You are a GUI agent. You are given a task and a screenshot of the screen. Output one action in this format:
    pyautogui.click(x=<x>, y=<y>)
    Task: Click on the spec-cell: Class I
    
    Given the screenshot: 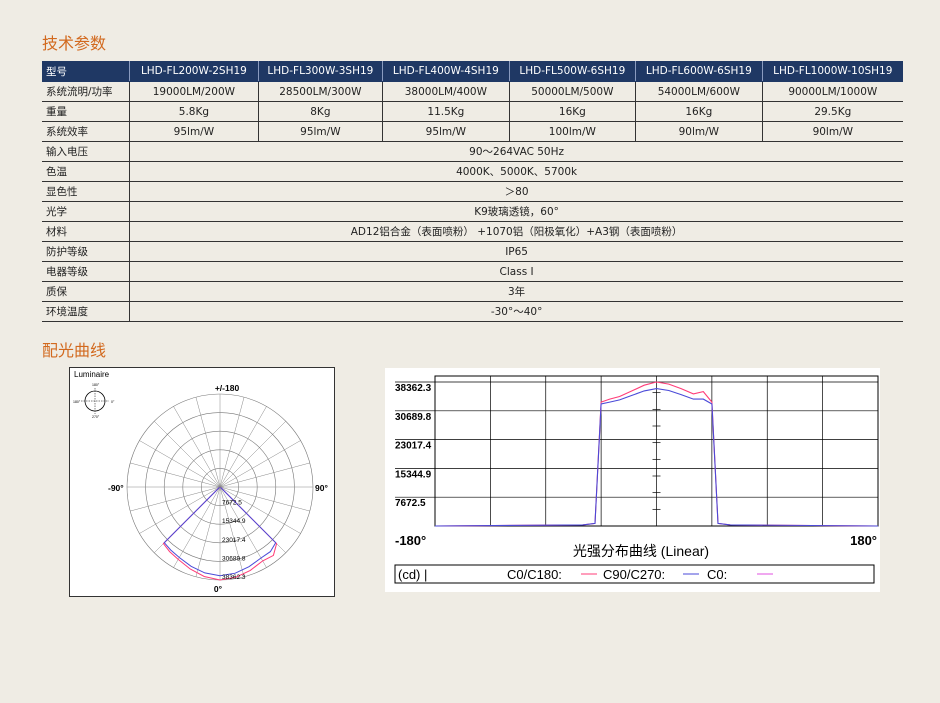 What is the action you would take?
    pyautogui.click(x=516, y=271)
    